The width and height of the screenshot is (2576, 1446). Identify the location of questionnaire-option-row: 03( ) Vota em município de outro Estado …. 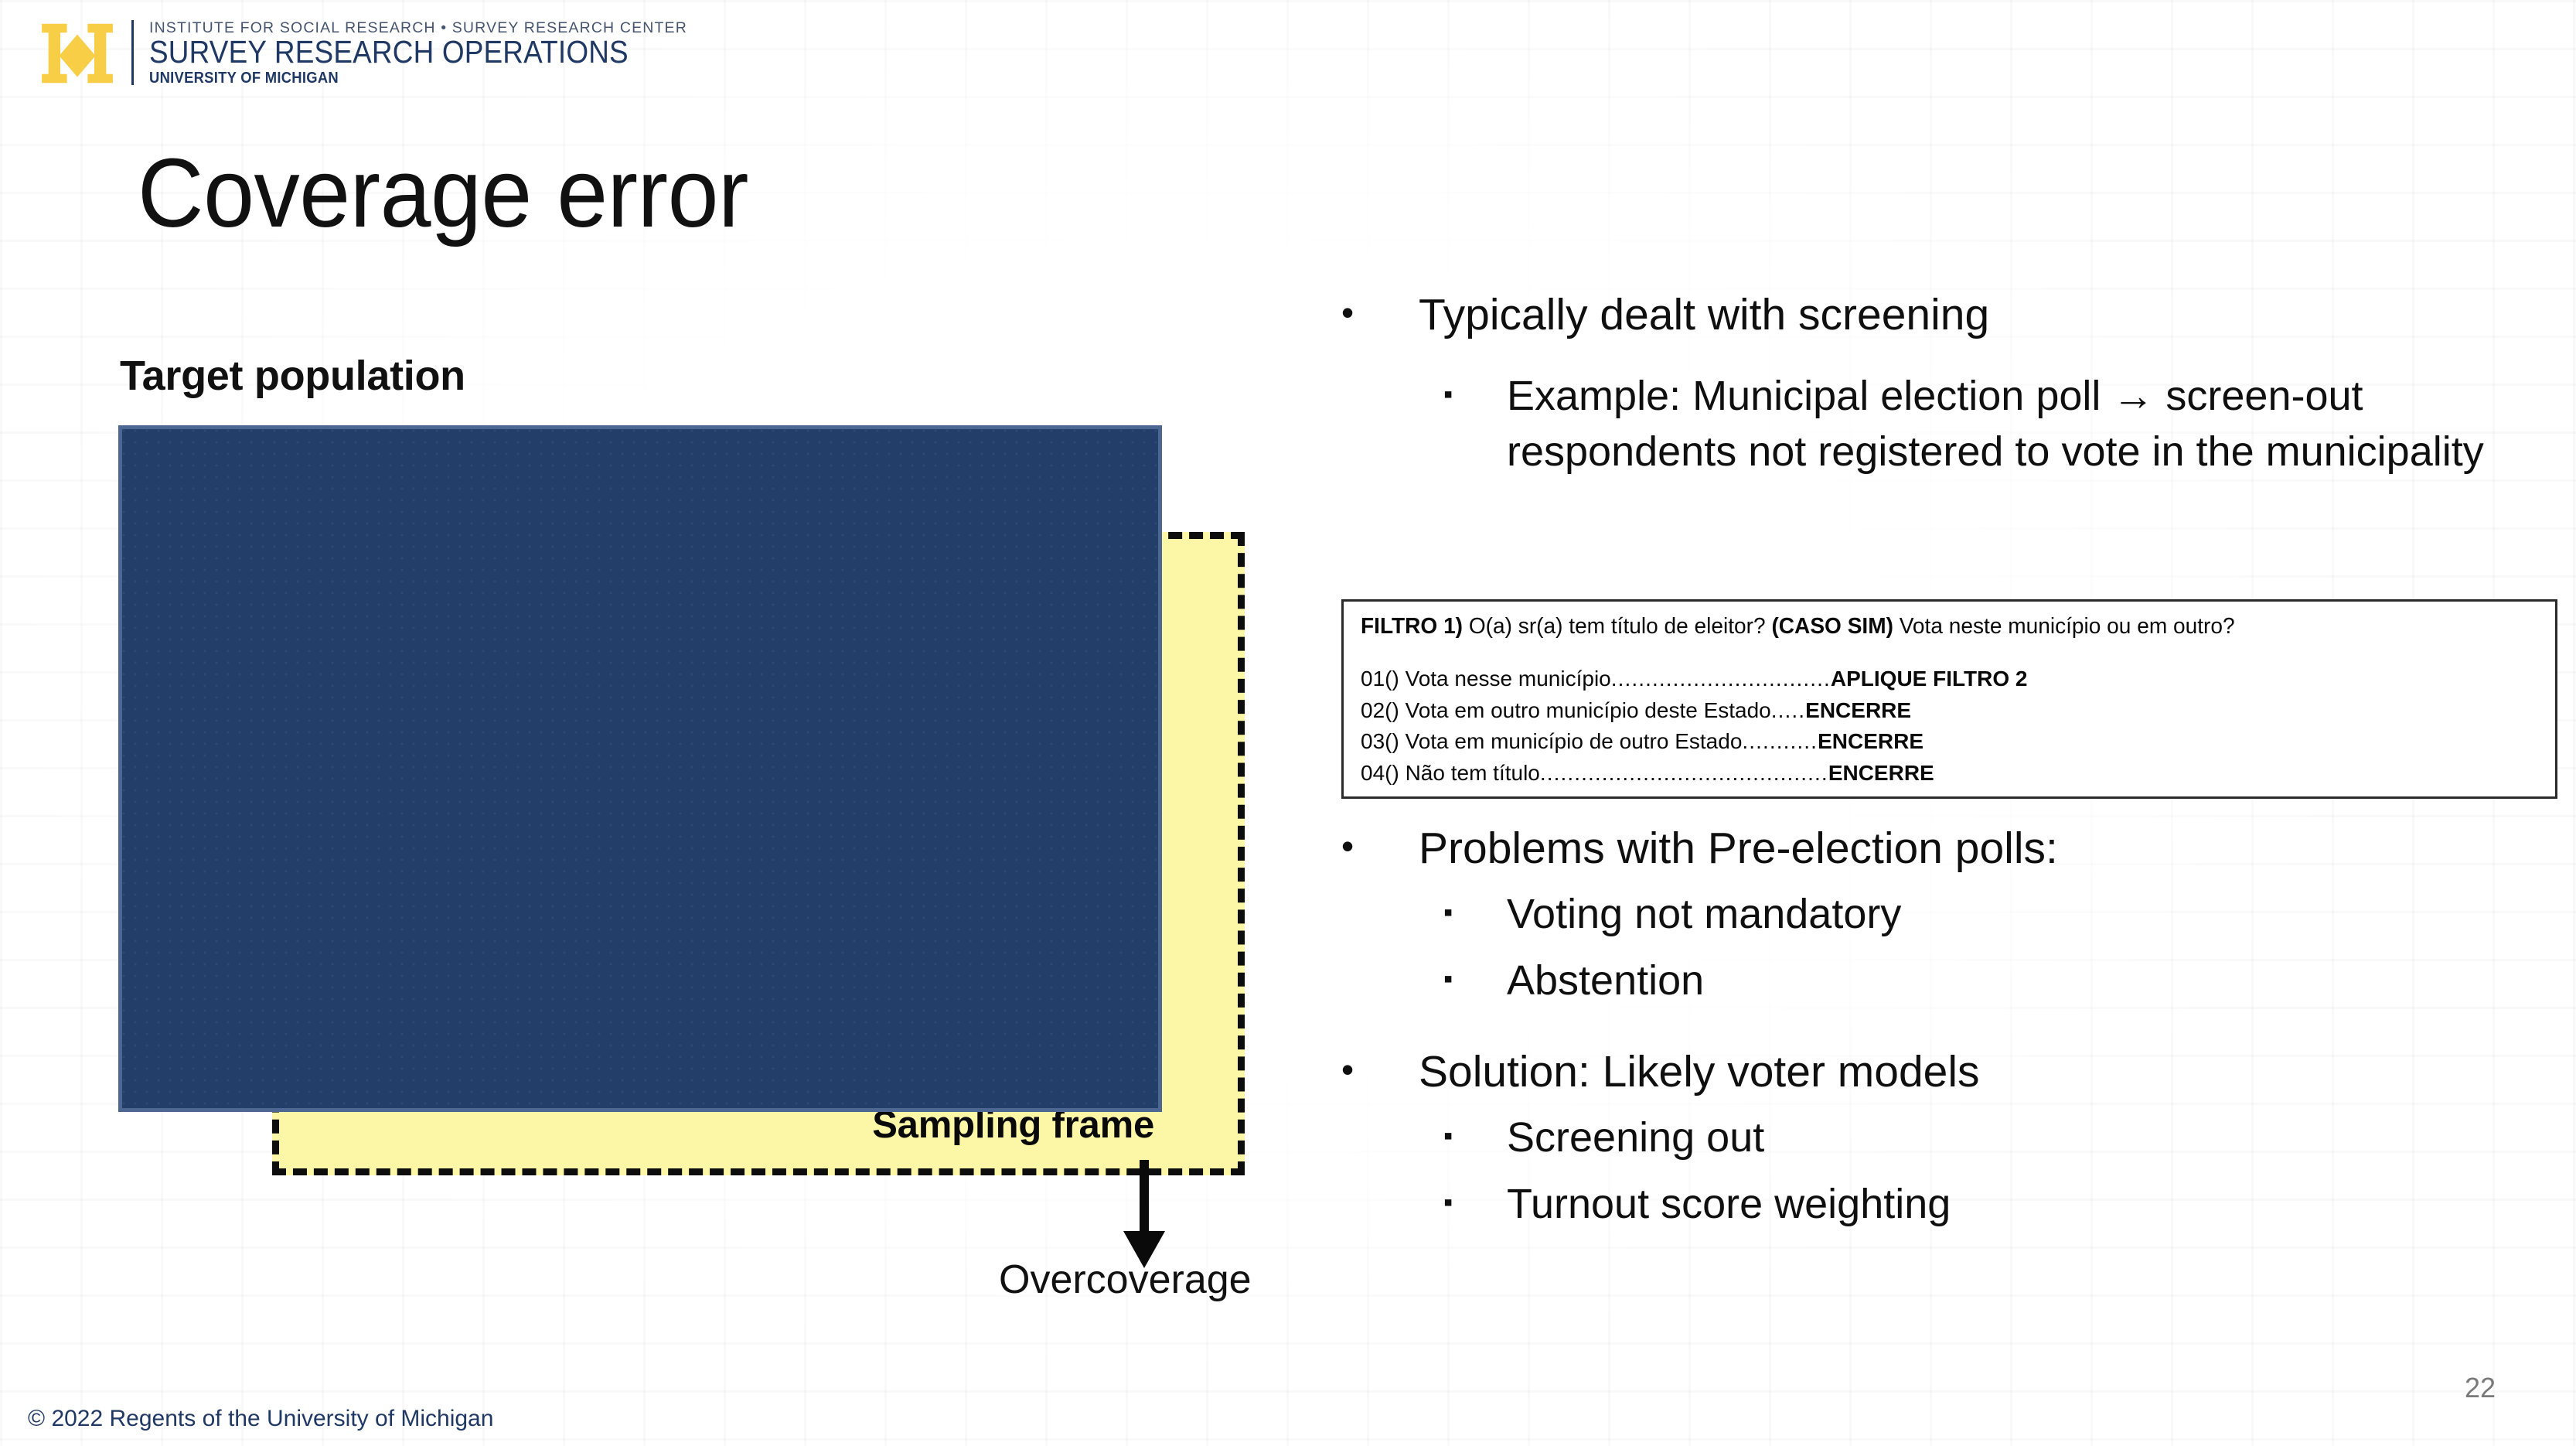
(1950, 742).